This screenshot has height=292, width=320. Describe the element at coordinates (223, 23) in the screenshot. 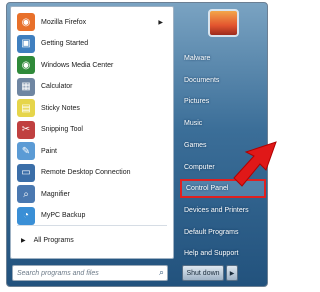

I see `user-avatar` at that location.